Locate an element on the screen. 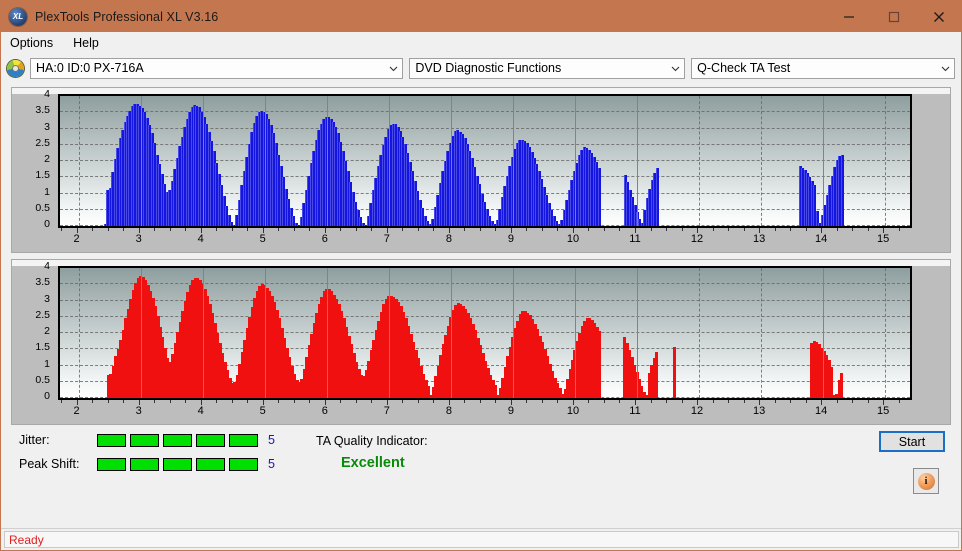 Image resolution: width=962 pixels, height=551 pixels. peak-shift-chart-y-axis: 0 0.5 1 1.5 2 2.5 3 3.5 4 is located at coordinates (33, 331).